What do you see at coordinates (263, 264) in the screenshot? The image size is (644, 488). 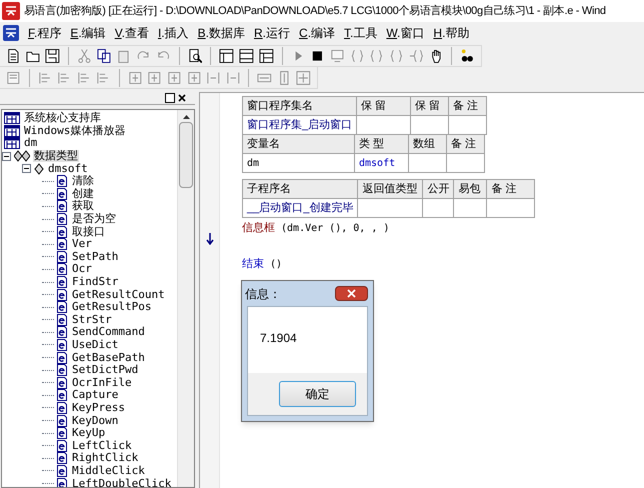 I see `code-line: 结束 ()` at bounding box center [263, 264].